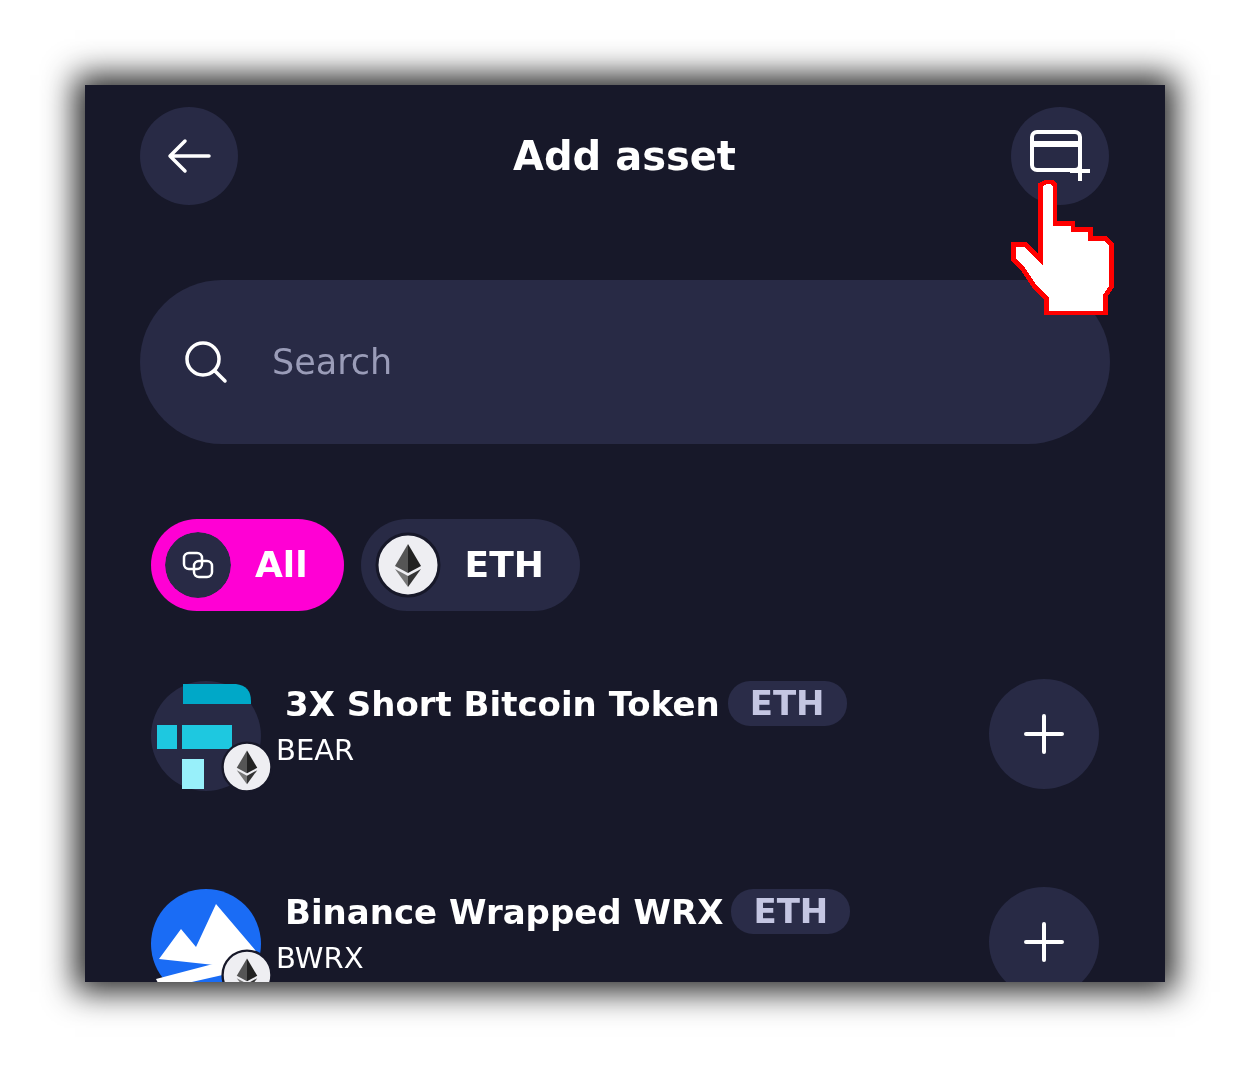 The width and height of the screenshot is (1250, 1067). Describe the element at coordinates (504, 911) in the screenshot. I see `asset-name: Binance Wrapped WRX` at that location.